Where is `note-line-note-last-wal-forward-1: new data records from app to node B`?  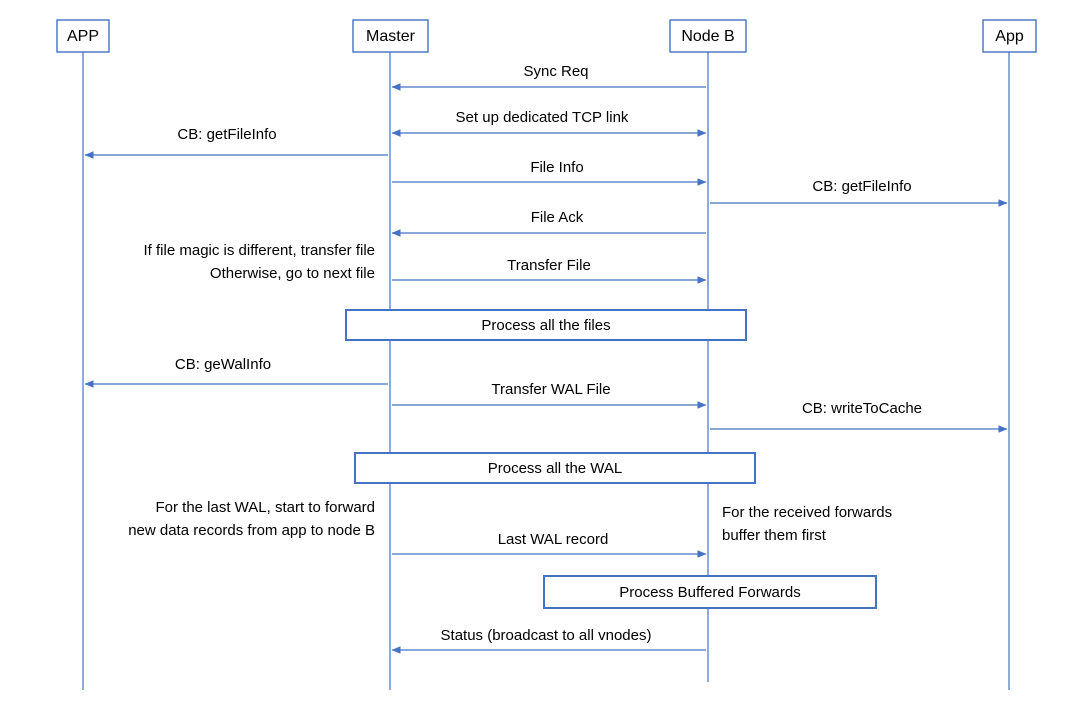 note-line-note-last-wal-forward-1: new data records from app to node B is located at coordinates (251, 530).